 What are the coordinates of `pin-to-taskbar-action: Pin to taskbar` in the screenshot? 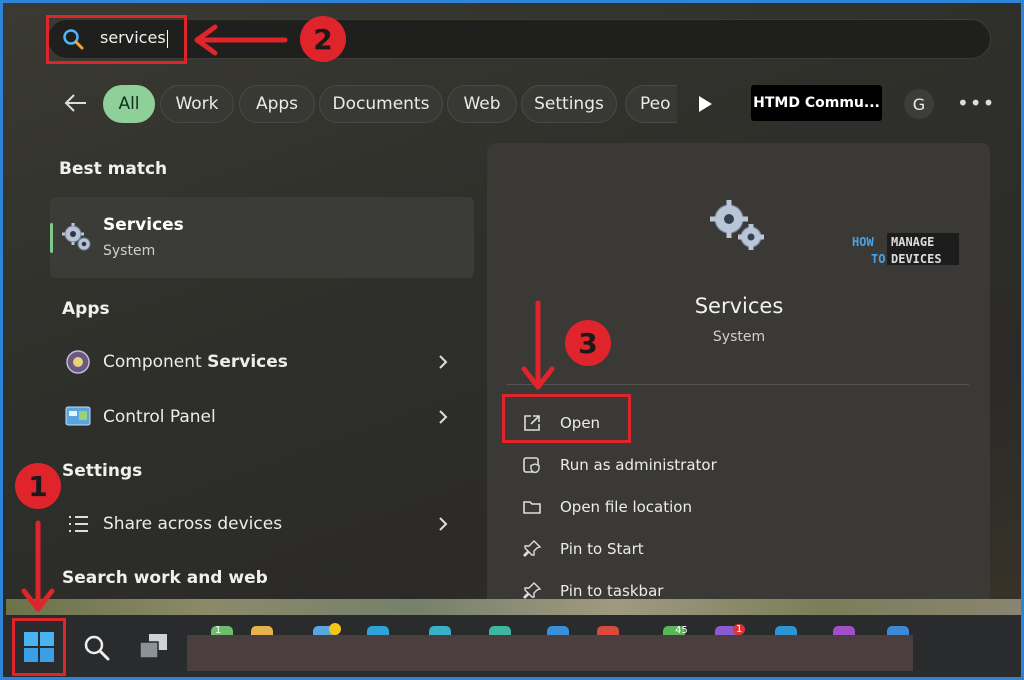 It's located at (611, 591).